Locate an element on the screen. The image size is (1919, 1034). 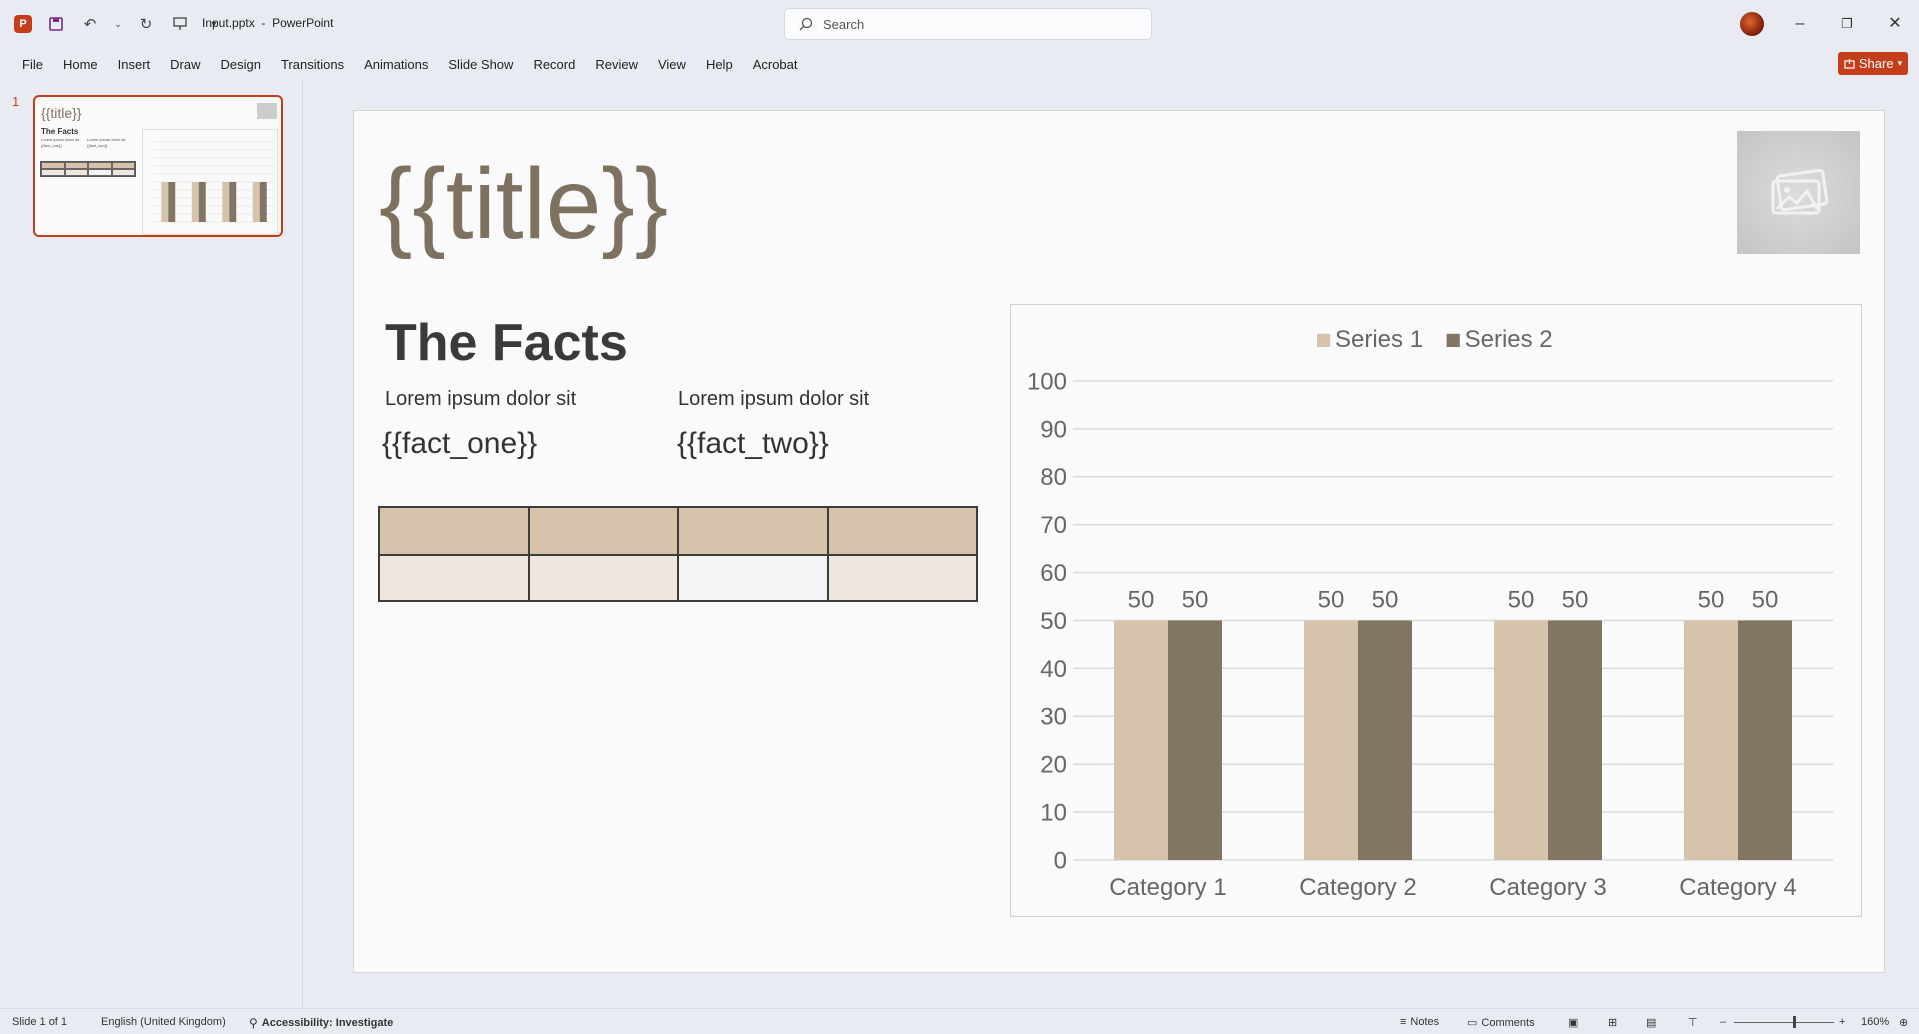
accessibility-status: ⚲ Accessibility: Investigate is located at coordinates (321, 1023).